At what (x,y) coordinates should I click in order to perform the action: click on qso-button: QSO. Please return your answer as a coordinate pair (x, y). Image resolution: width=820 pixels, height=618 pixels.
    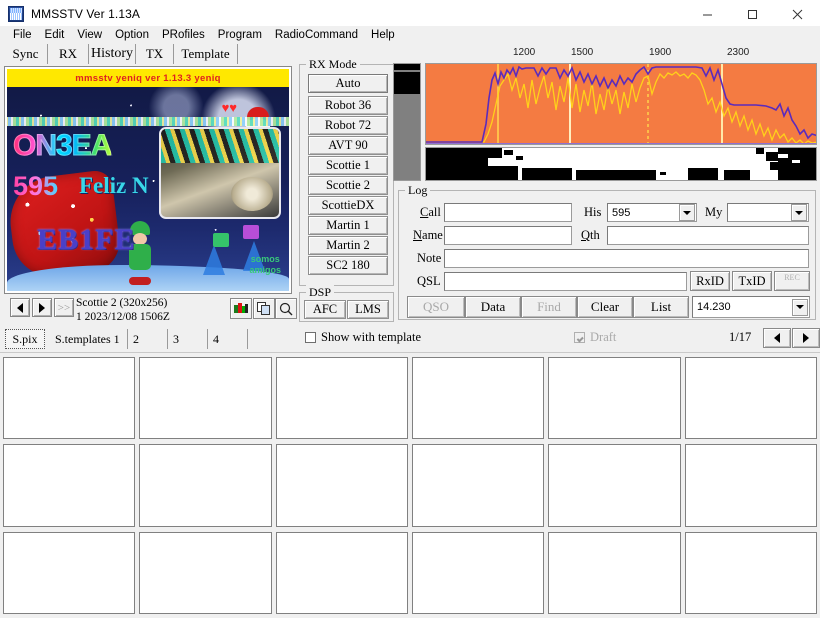
    Looking at the image, I should click on (436, 307).